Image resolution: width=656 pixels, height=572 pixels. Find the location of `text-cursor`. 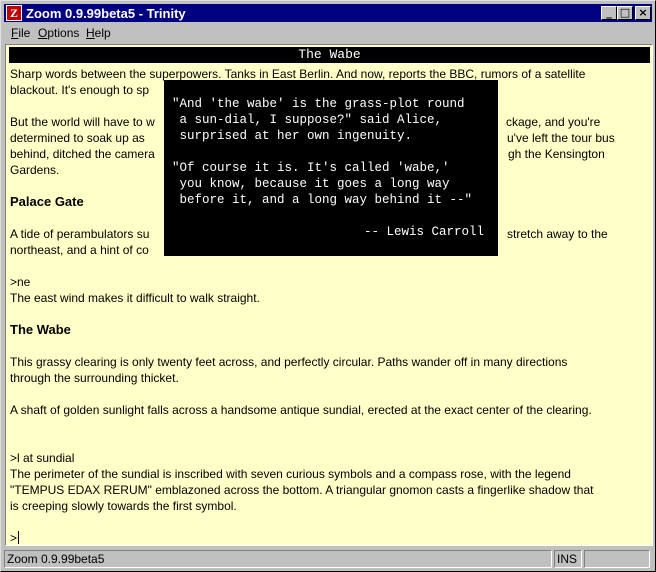

text-cursor is located at coordinates (18, 537).